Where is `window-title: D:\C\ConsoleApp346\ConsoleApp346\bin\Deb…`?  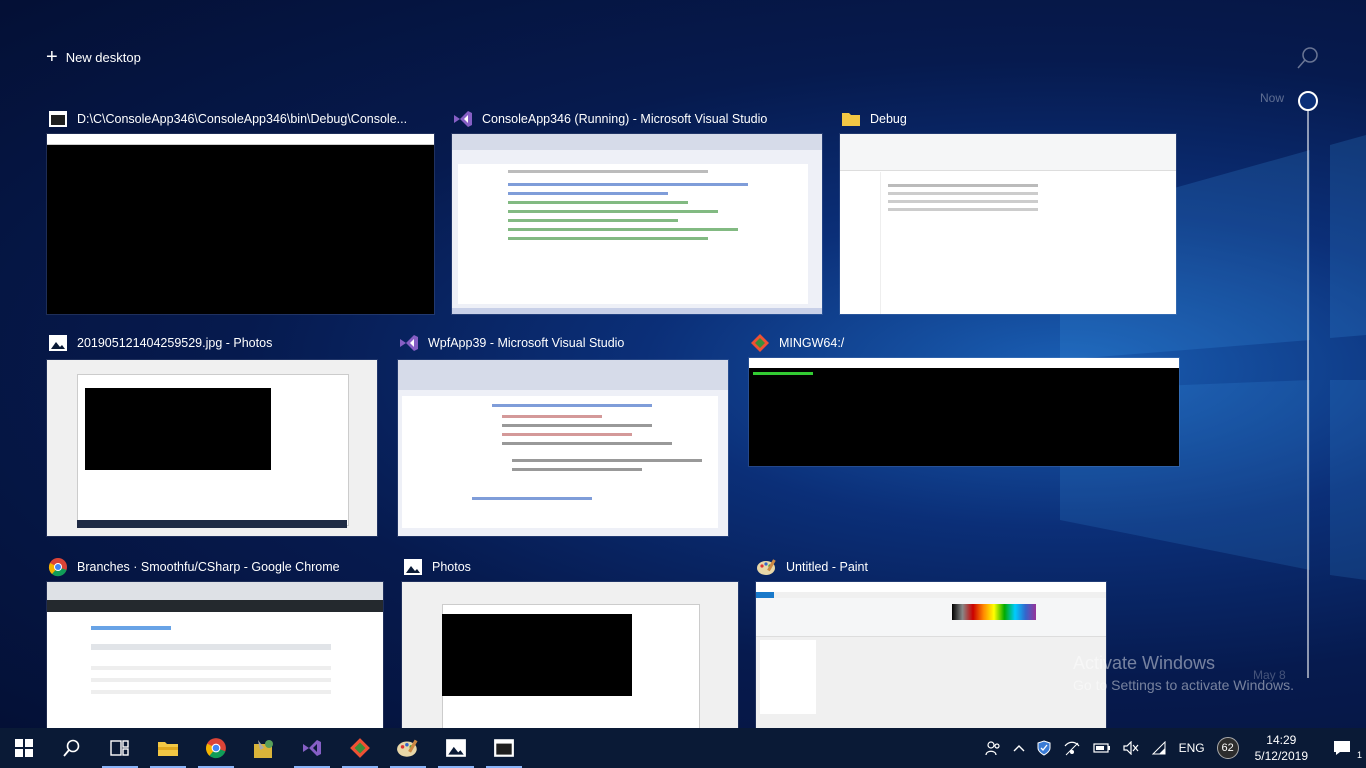
window-title: D:\C\ConsoleApp346\ConsoleApp346\bin\Deb… is located at coordinates (242, 119).